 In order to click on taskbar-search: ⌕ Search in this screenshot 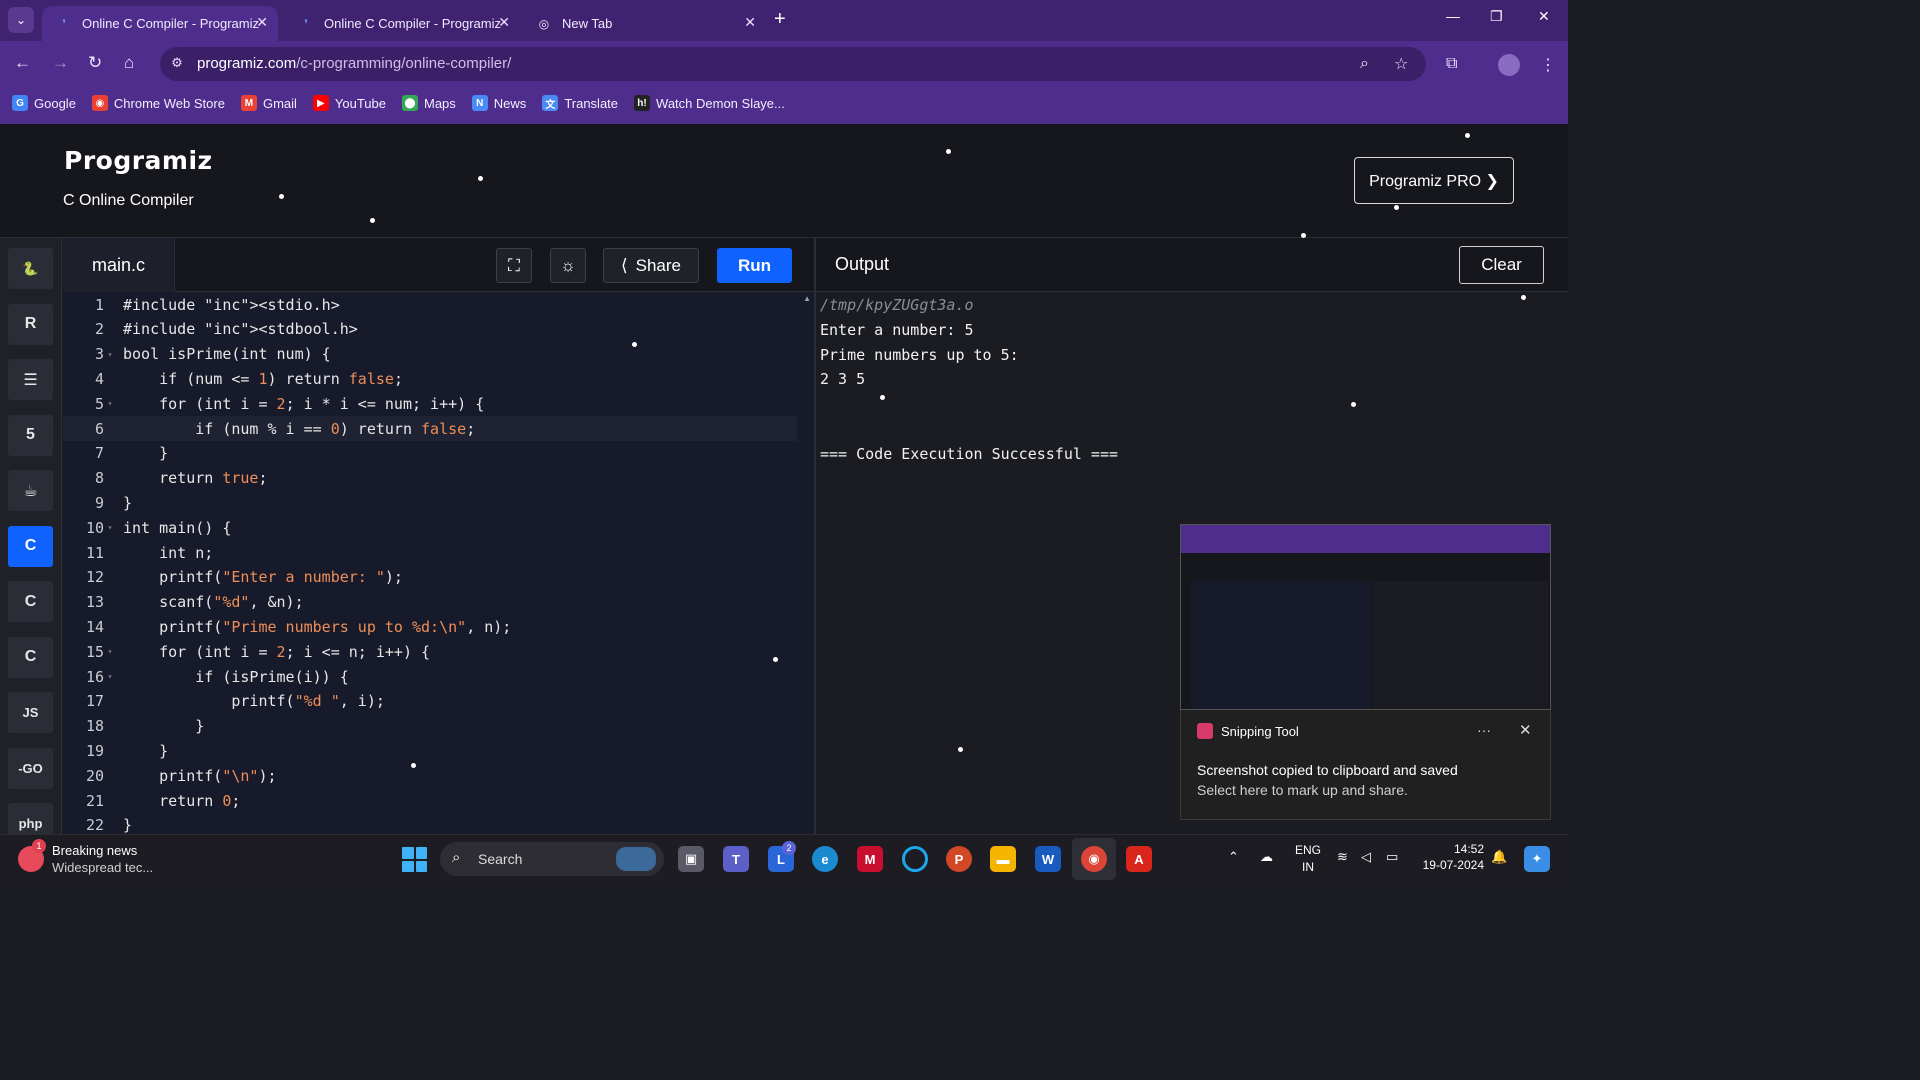, I will do `click(552, 859)`.